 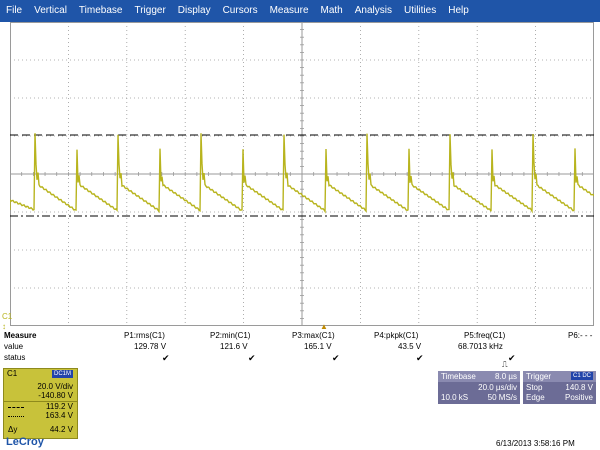 I want to click on param-value-p1: 129.78 V, so click(x=150, y=346).